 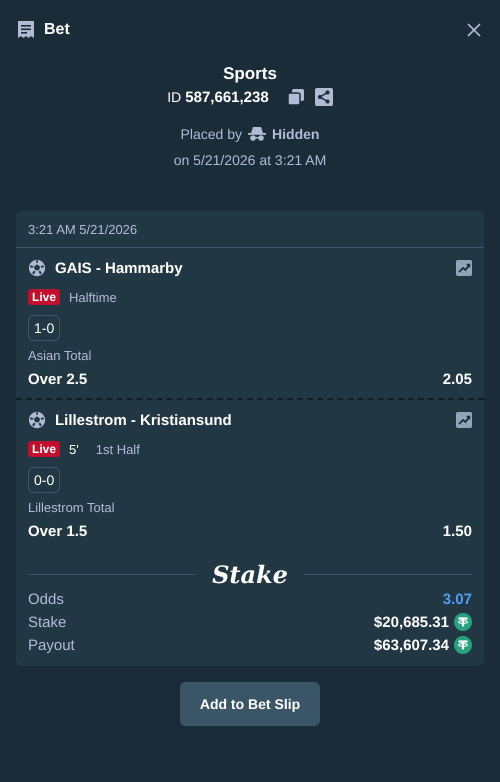 What do you see at coordinates (119, 268) in the screenshot?
I see `match-title: GAIS - Hammarby` at bounding box center [119, 268].